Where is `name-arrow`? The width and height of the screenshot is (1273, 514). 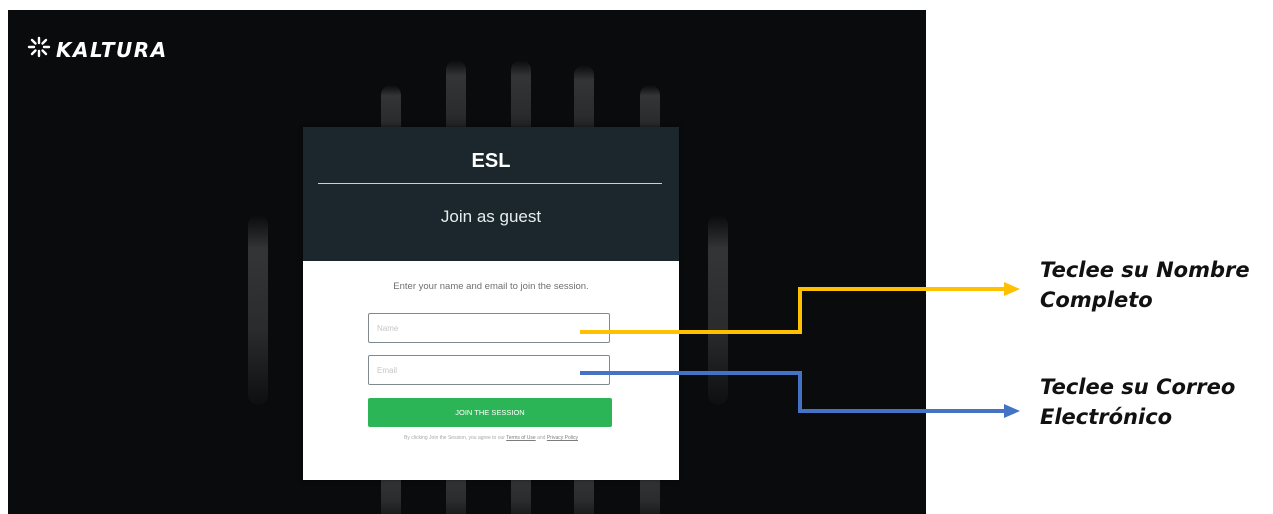 name-arrow is located at coordinates (800, 308).